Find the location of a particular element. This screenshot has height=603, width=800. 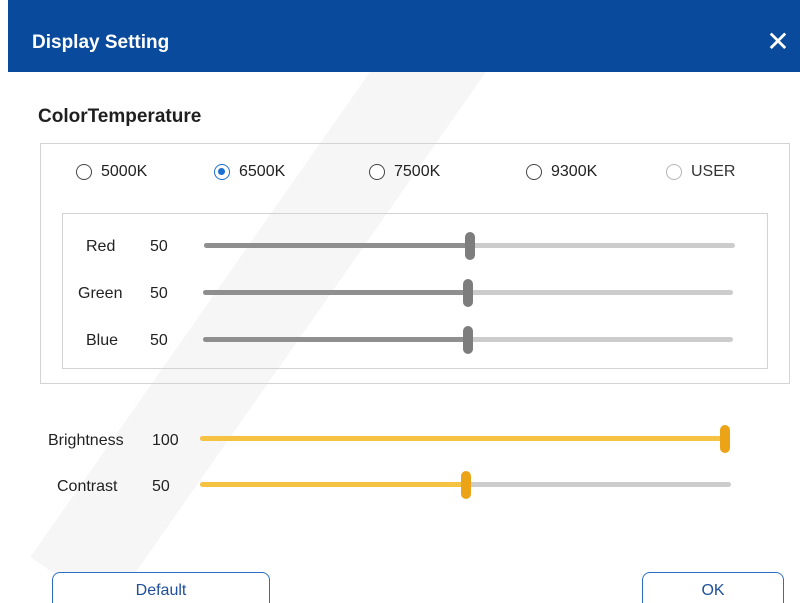

radio-5000k-label: 5000K is located at coordinates (124, 171).